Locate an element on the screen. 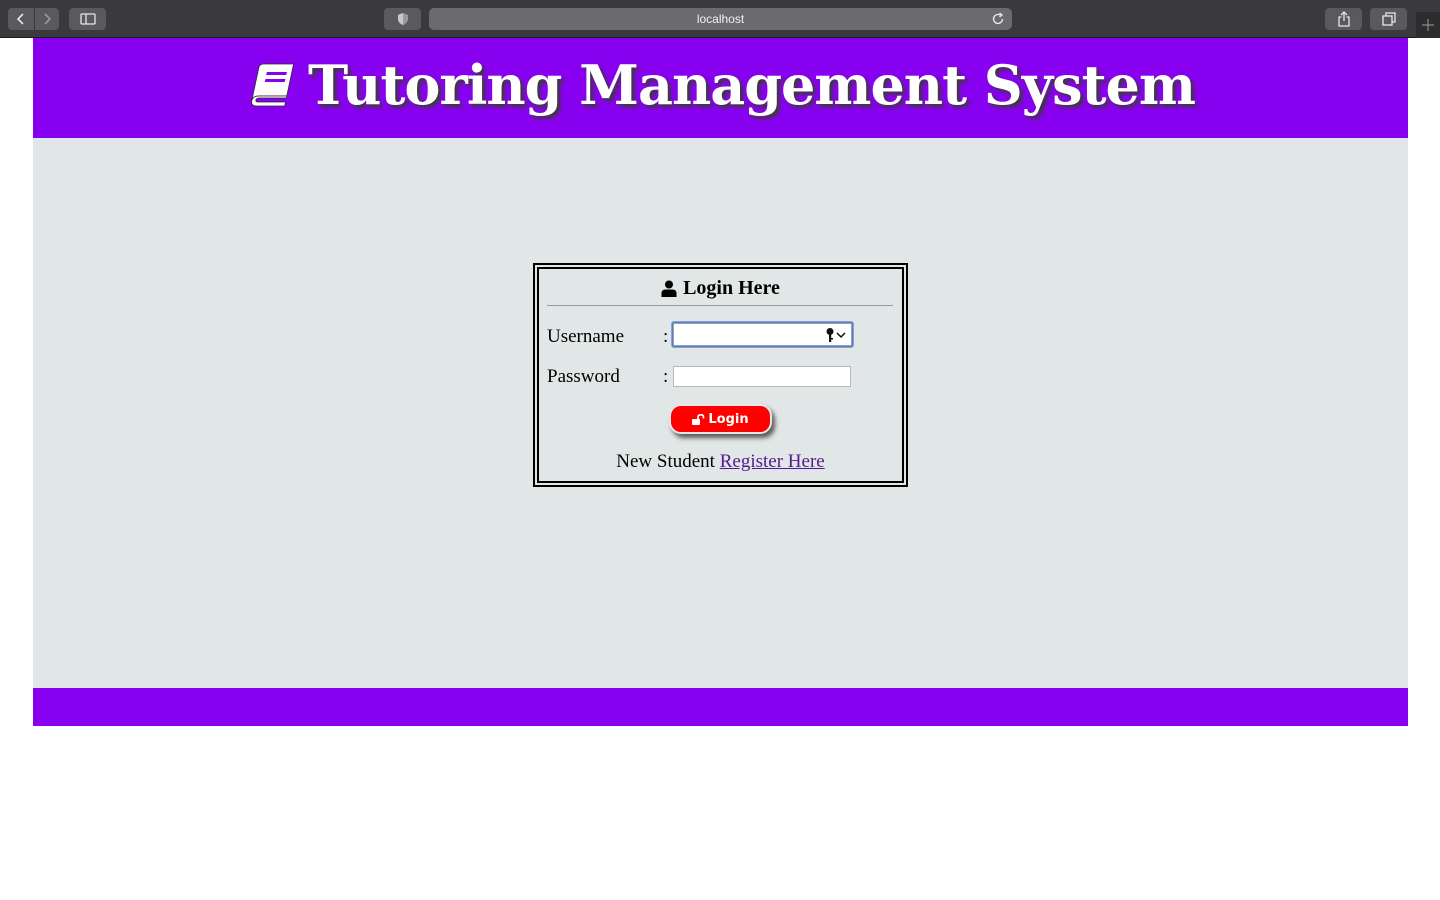  book-icon is located at coordinates (272, 85).